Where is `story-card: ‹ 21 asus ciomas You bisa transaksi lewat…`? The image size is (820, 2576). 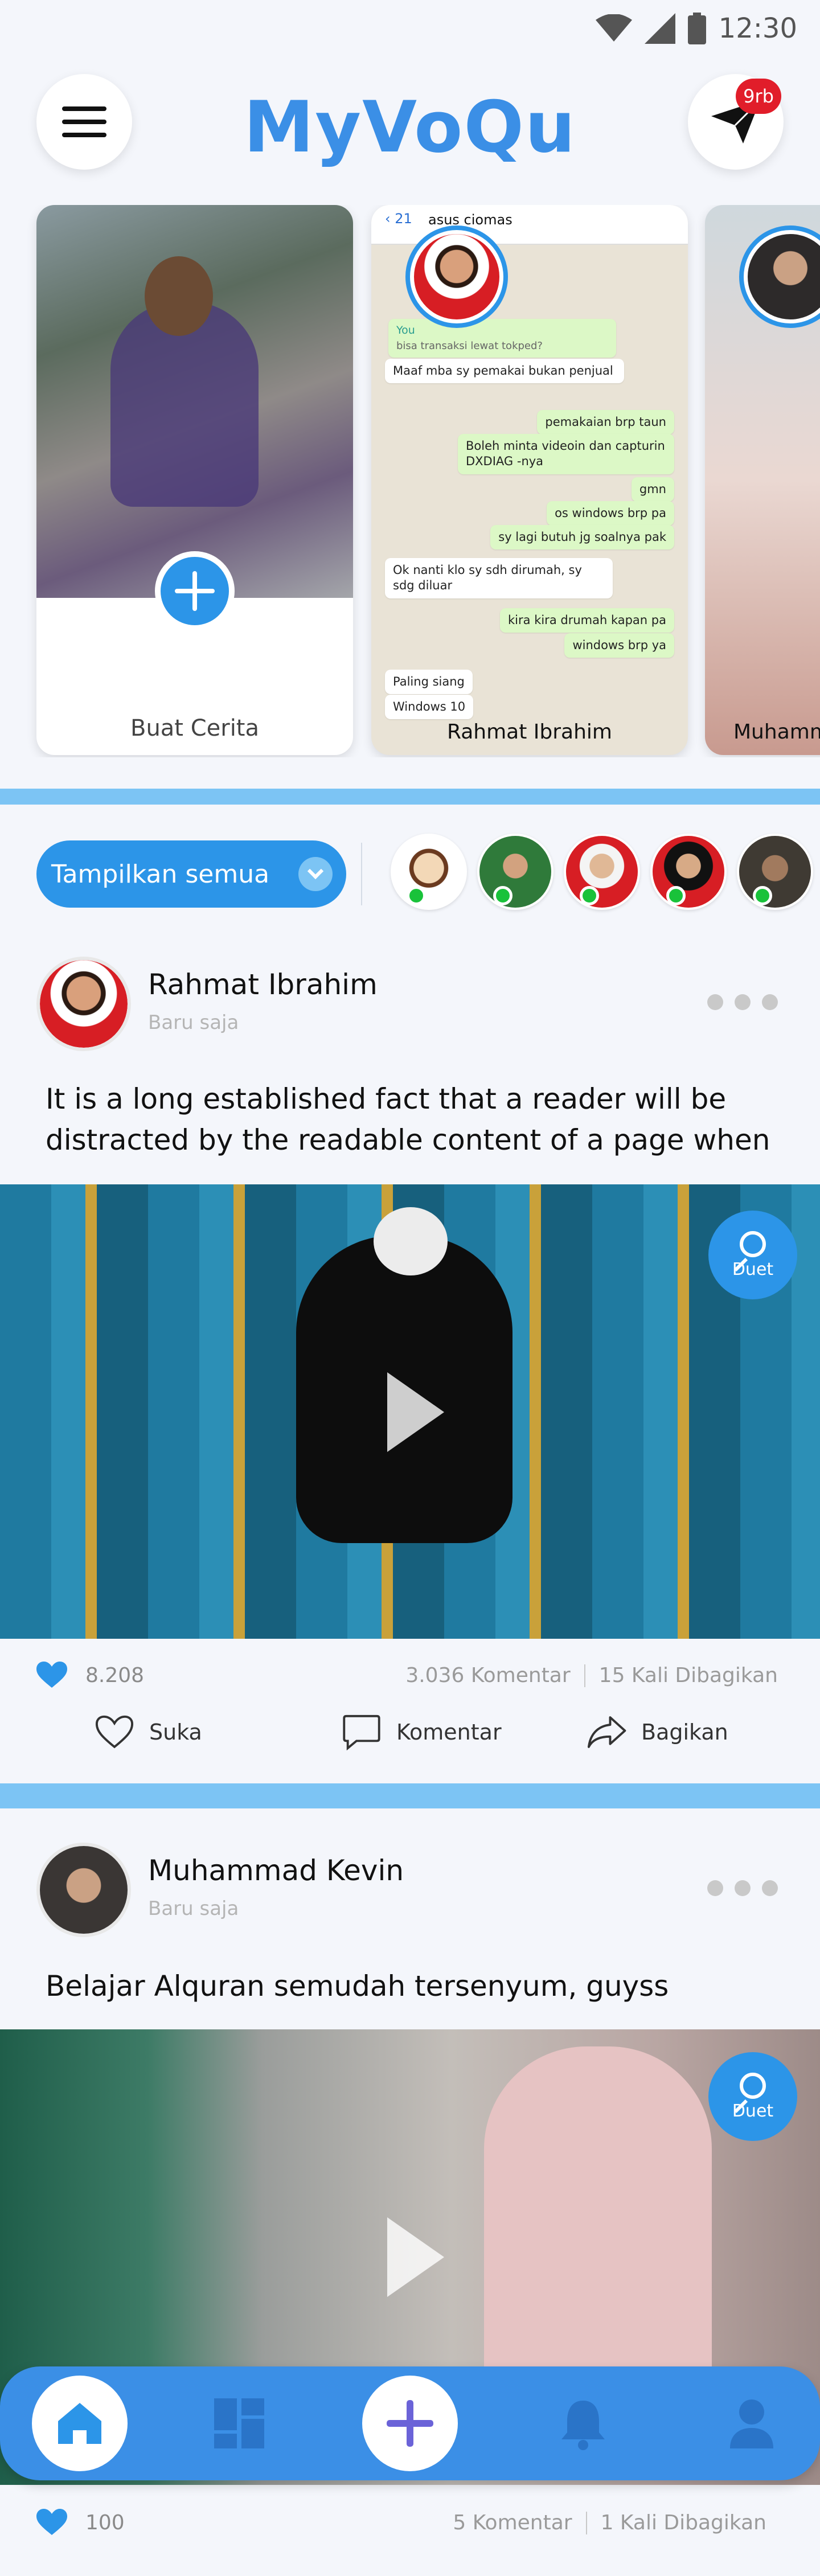 story-card: ‹ 21 asus ciomas You bisa transaksi lewat… is located at coordinates (529, 480).